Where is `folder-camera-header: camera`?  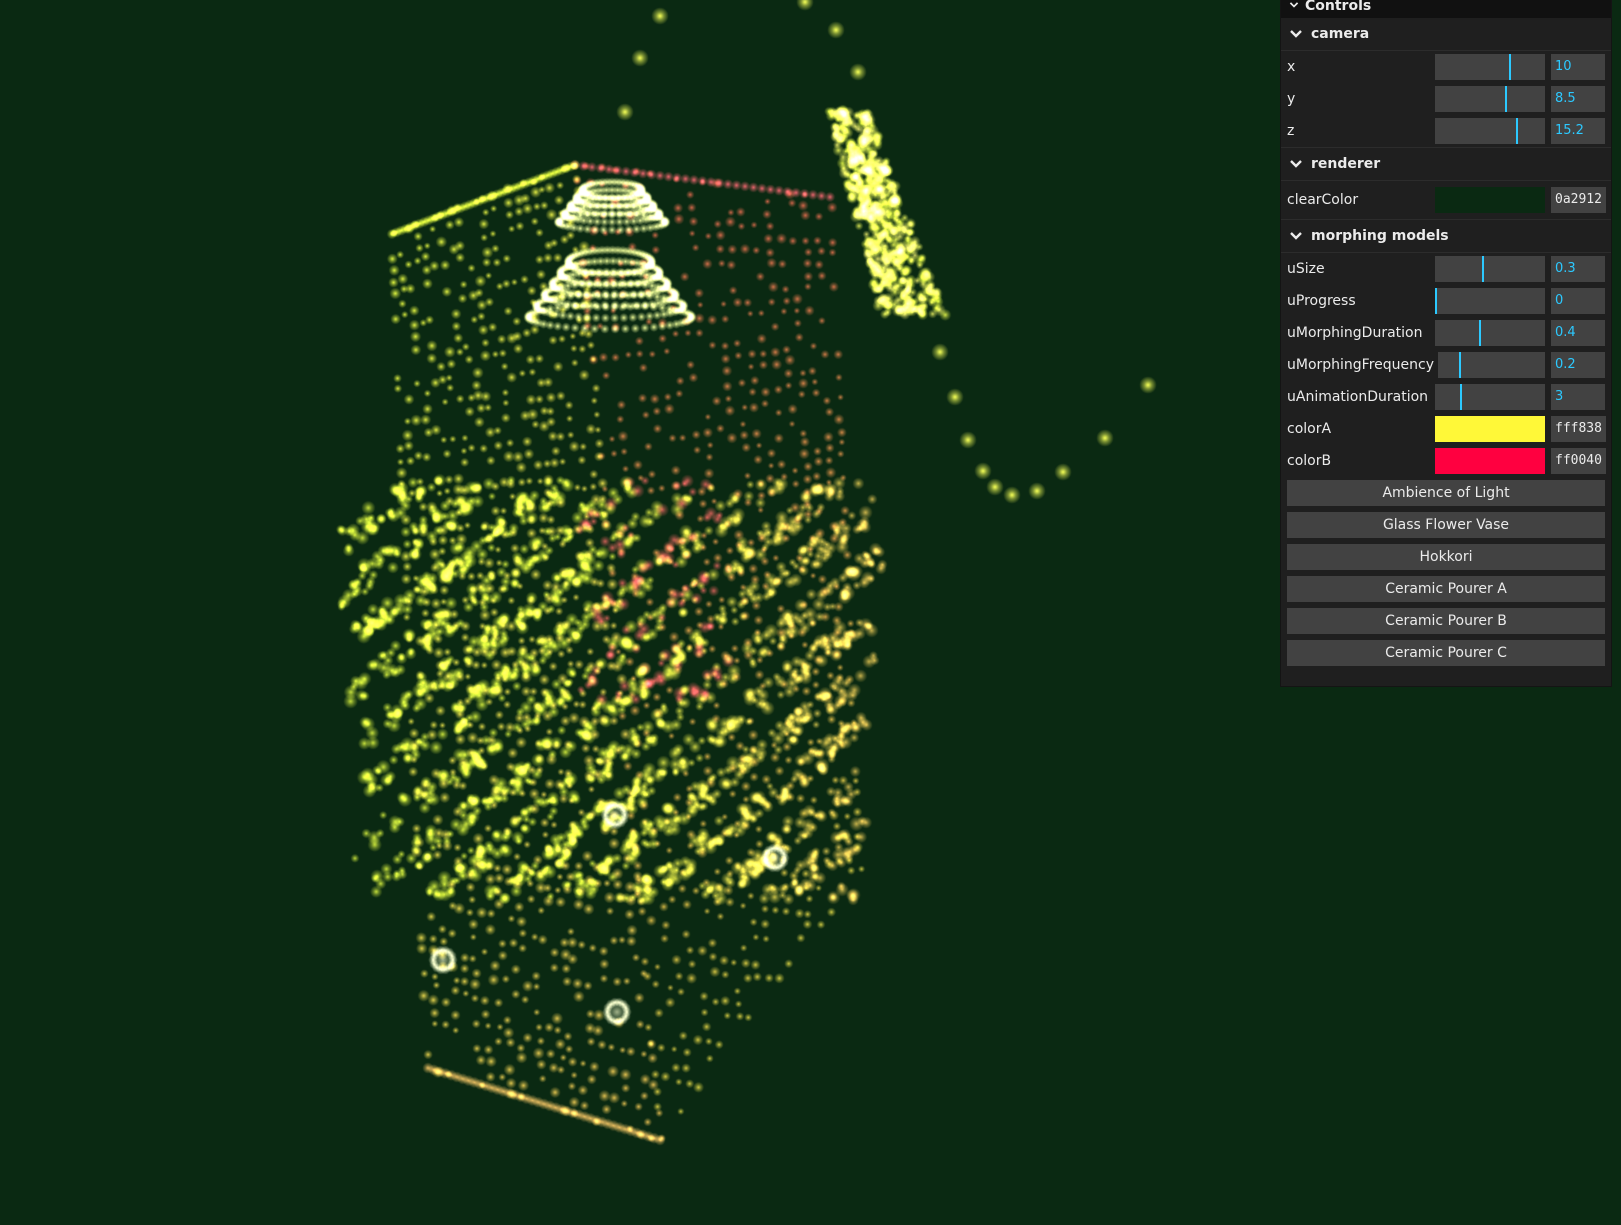 folder-camera-header: camera is located at coordinates (1446, 34).